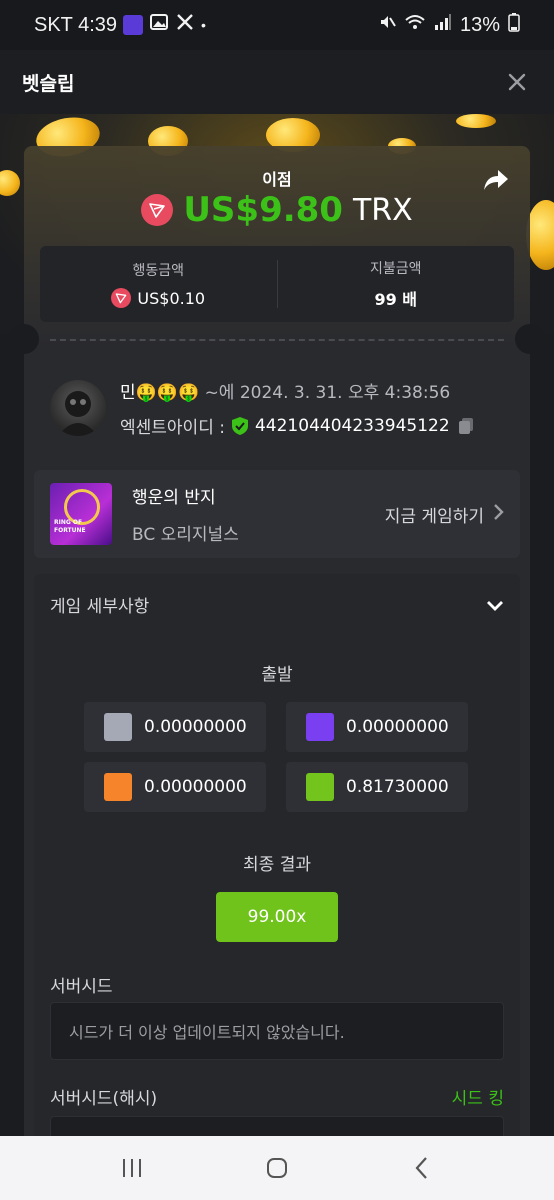 The width and height of the screenshot is (554, 1200). I want to click on status-bar: SKT 4:39 • 13%, so click(277, 25).